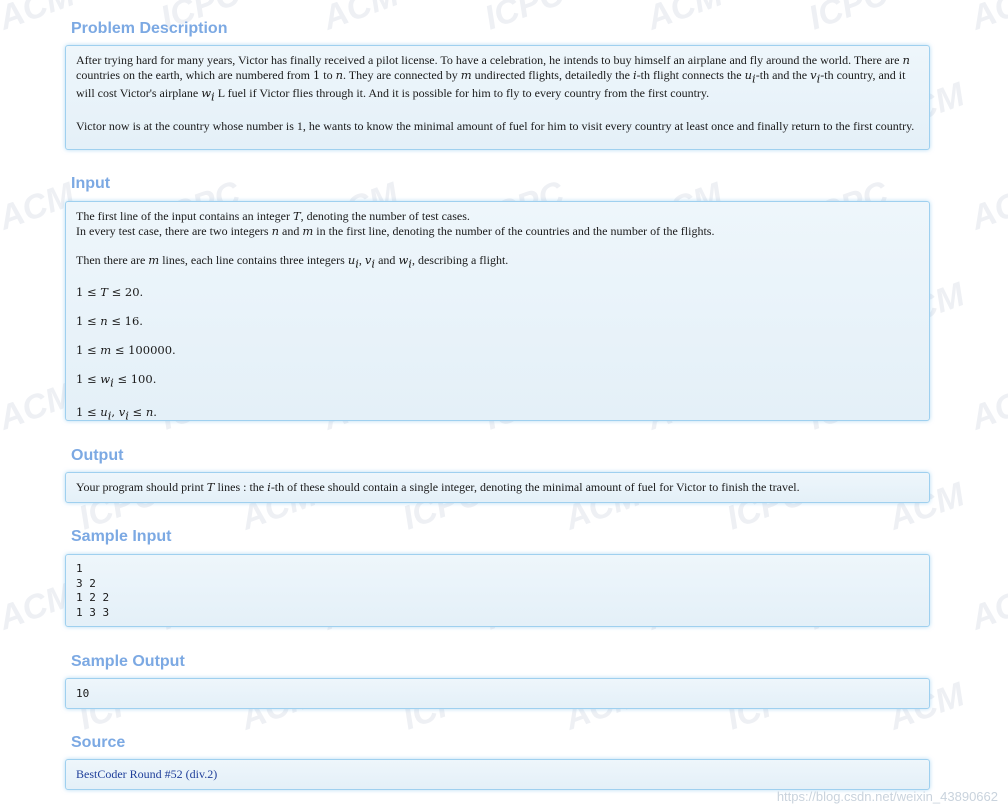 This screenshot has width=1008, height=812. Describe the element at coordinates (97, 455) in the screenshot. I see `output-title: Output` at that location.